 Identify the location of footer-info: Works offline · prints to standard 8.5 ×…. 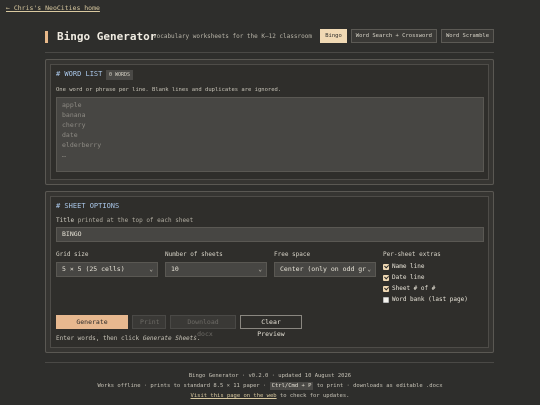
(270, 386).